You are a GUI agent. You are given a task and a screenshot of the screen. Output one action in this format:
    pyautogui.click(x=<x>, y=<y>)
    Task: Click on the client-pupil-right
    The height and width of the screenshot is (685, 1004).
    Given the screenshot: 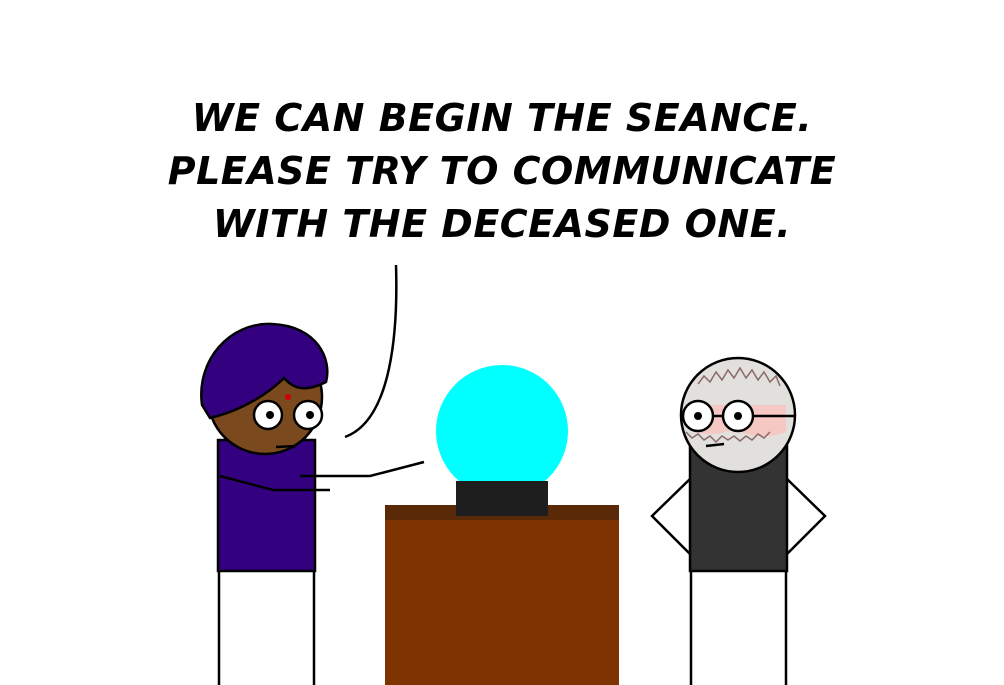 What is the action you would take?
    pyautogui.click(x=738, y=416)
    